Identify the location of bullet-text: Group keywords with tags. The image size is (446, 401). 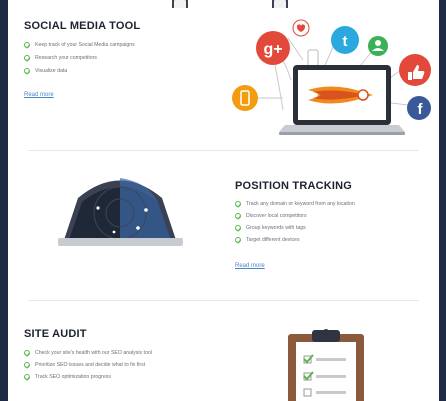
(276, 228).